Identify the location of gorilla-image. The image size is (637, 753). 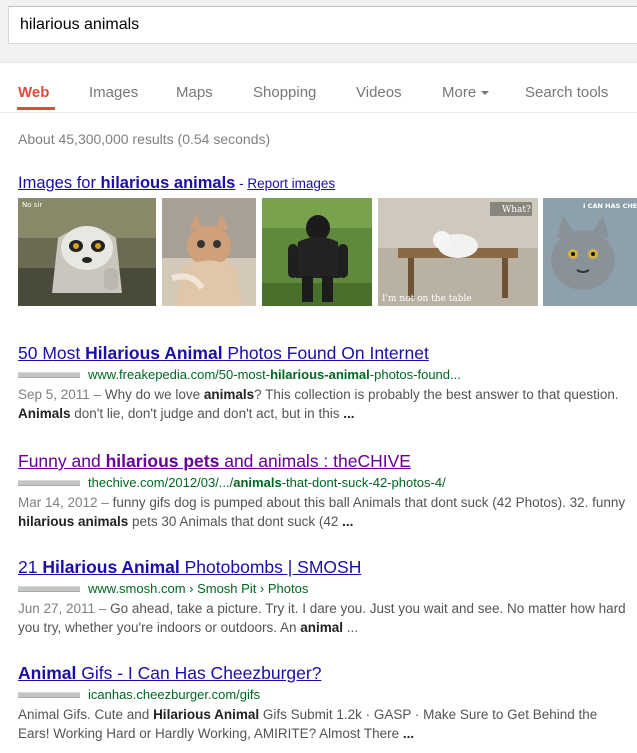
(317, 252).